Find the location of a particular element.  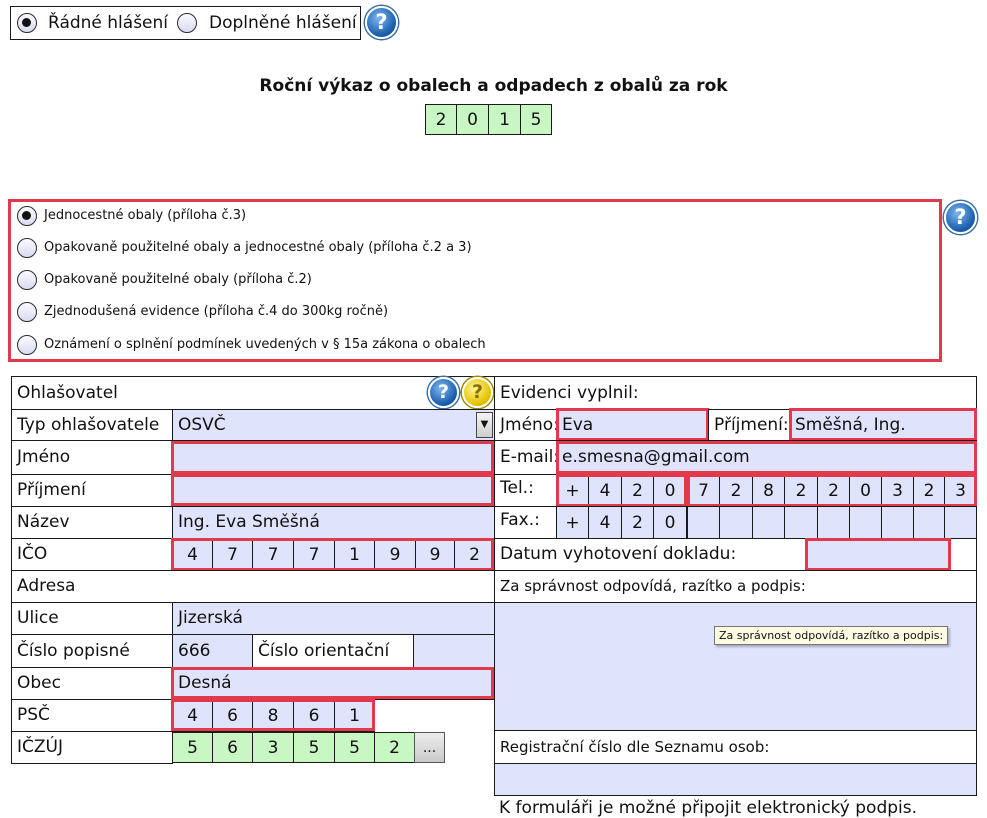

name-input: Ing. Eva Směšná is located at coordinates (333, 522).